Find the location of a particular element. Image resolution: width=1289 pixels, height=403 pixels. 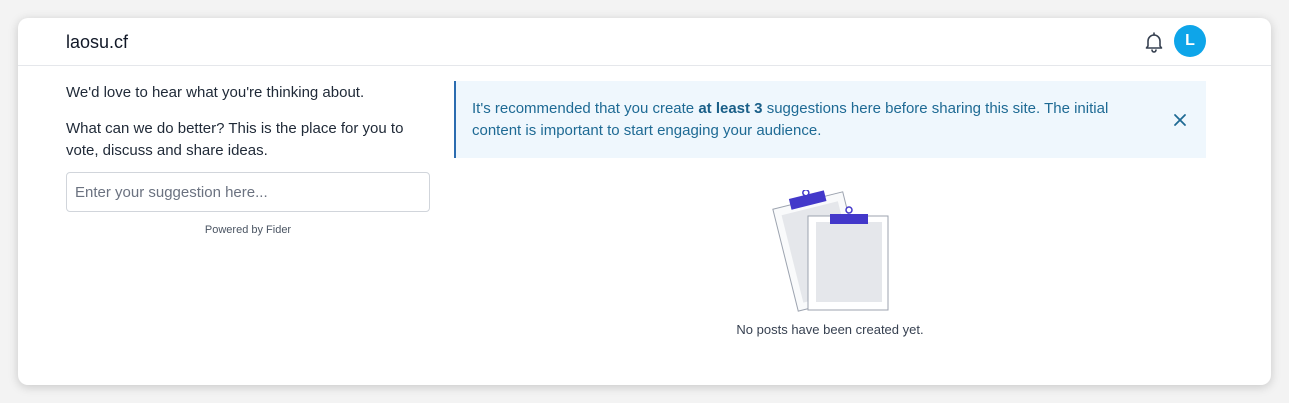

suggestion-input is located at coordinates (248, 192).